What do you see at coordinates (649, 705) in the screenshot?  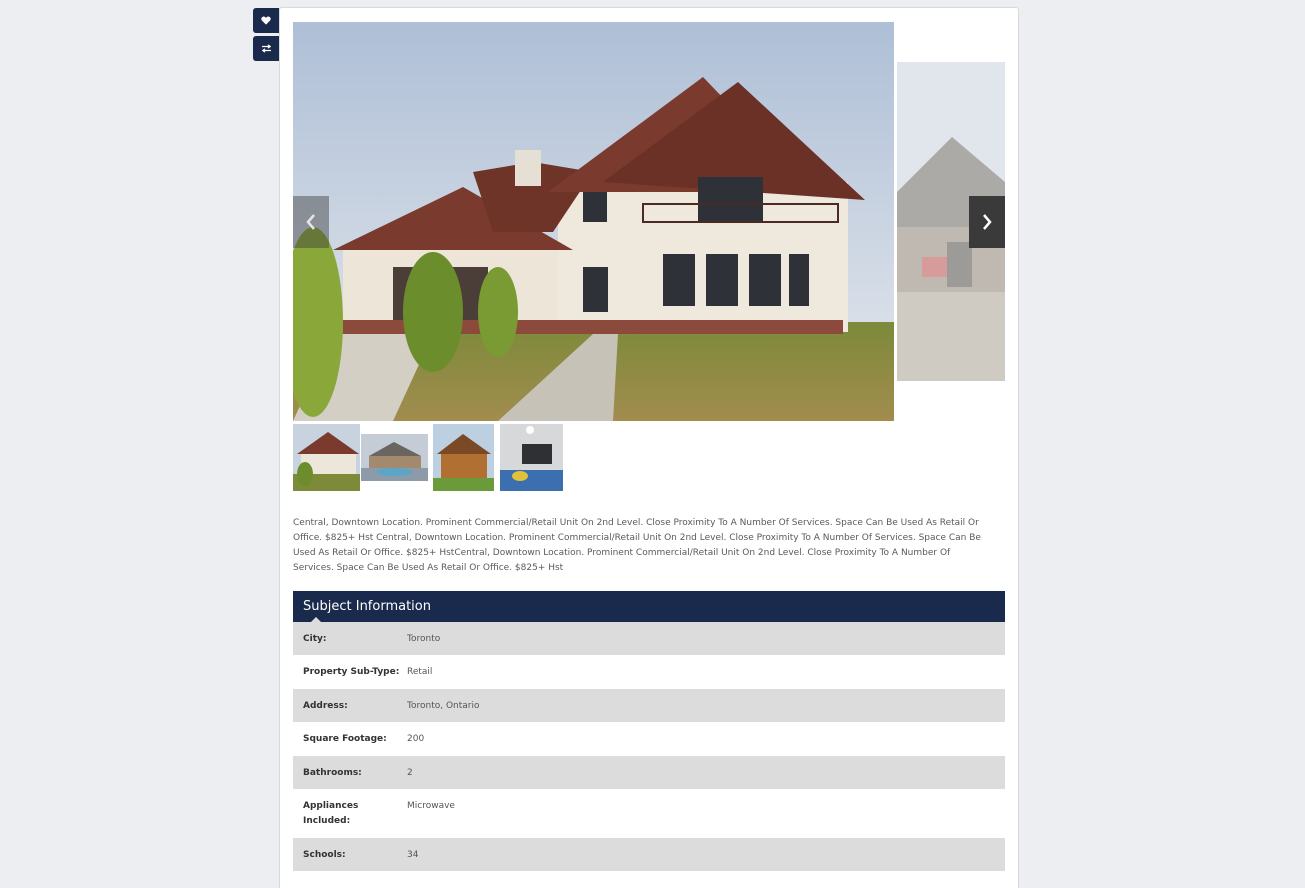 I see `subject-row-address: Address: Toronto, Ontario` at bounding box center [649, 705].